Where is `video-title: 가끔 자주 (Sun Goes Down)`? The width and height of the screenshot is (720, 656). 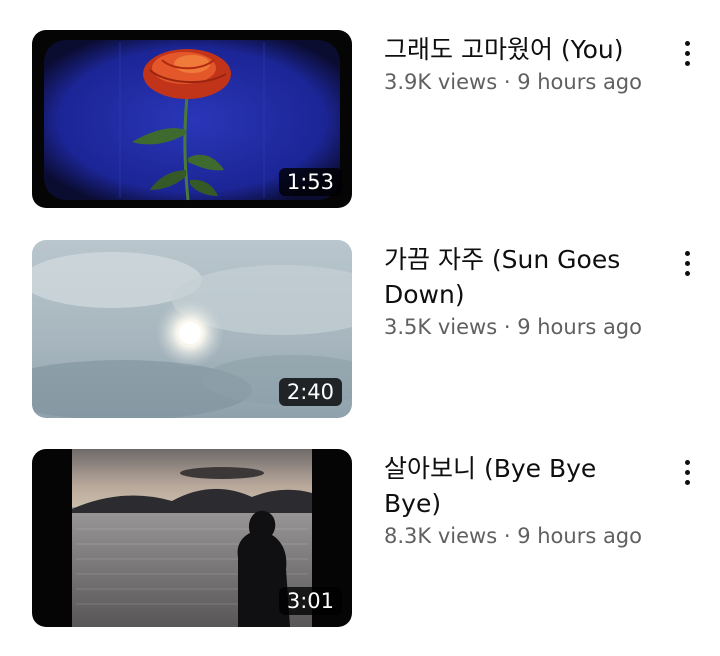
video-title: 가끔 자주 (Sun Goes Down) is located at coordinates (520, 277).